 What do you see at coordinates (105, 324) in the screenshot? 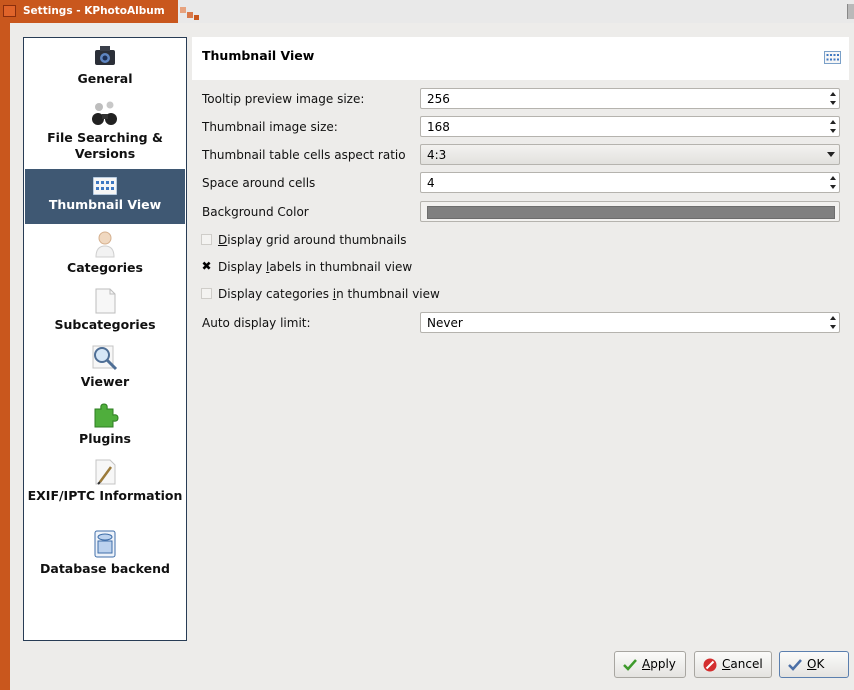
I see `sidebar-item-label: Subcategories` at bounding box center [105, 324].